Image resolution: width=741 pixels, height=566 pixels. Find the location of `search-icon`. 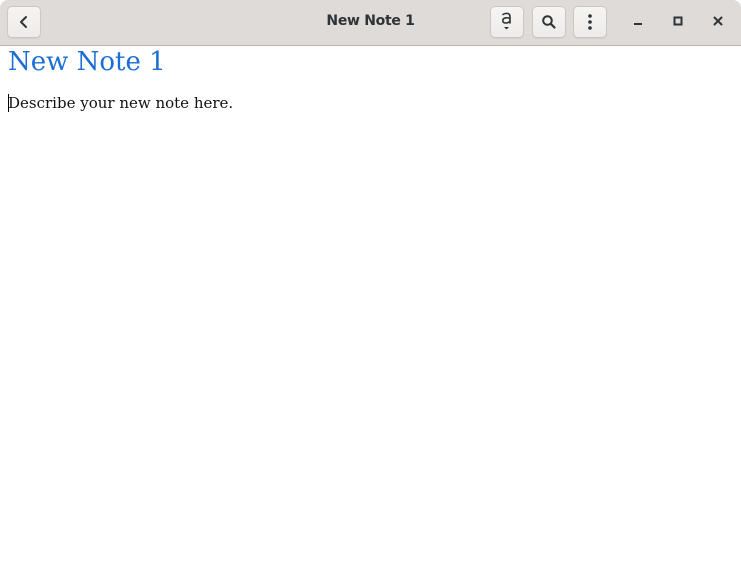

search-icon is located at coordinates (549, 22).